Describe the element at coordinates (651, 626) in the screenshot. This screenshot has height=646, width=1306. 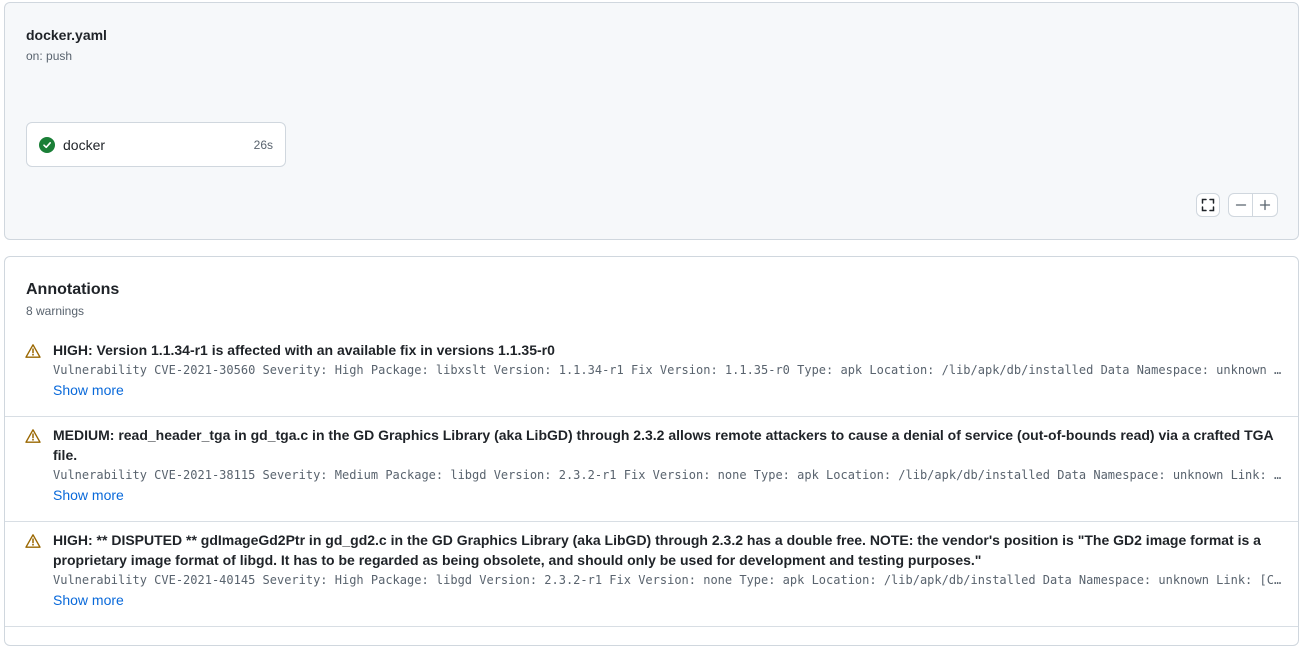
I see `annotation-divider` at that location.